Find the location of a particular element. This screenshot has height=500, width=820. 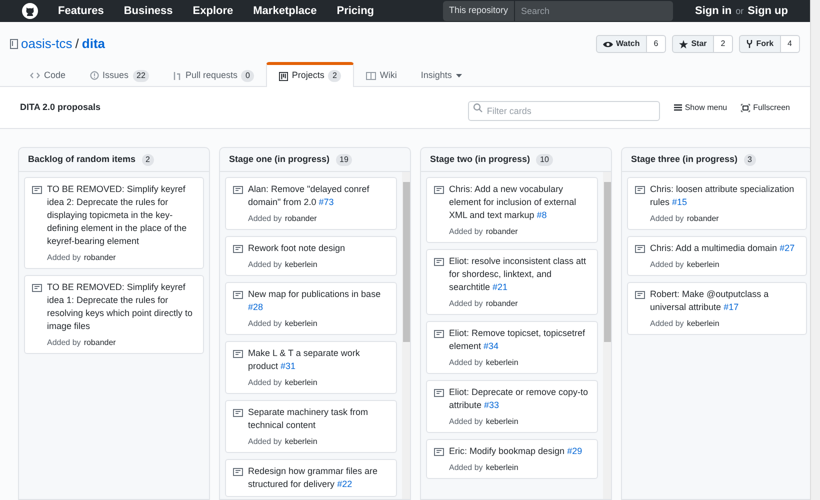

pull-request-icon is located at coordinates (177, 75).